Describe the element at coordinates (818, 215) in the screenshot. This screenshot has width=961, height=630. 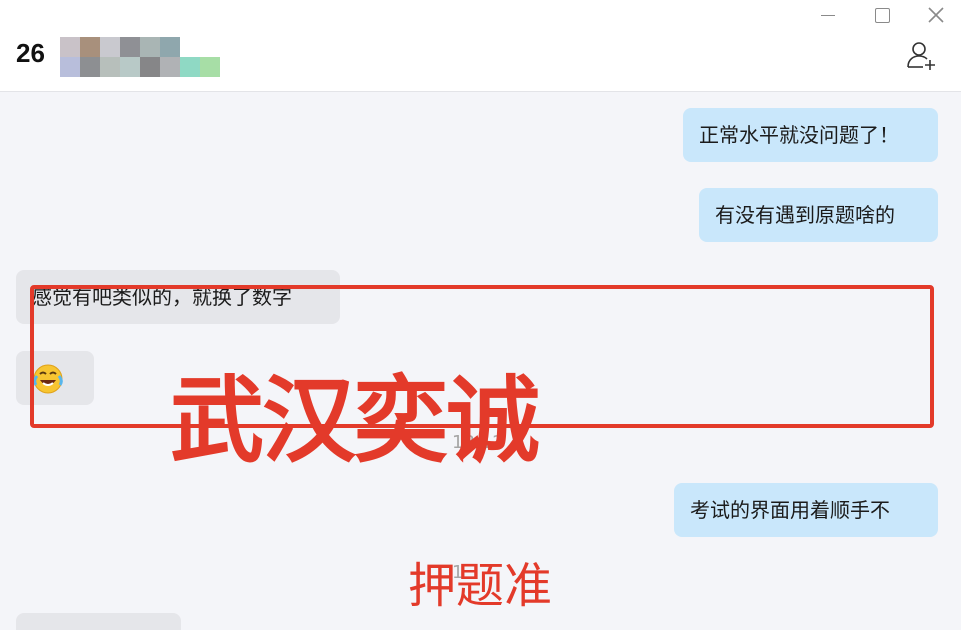
I see `message-bubble-outgoing: 有没有遇到原题啥的` at that location.